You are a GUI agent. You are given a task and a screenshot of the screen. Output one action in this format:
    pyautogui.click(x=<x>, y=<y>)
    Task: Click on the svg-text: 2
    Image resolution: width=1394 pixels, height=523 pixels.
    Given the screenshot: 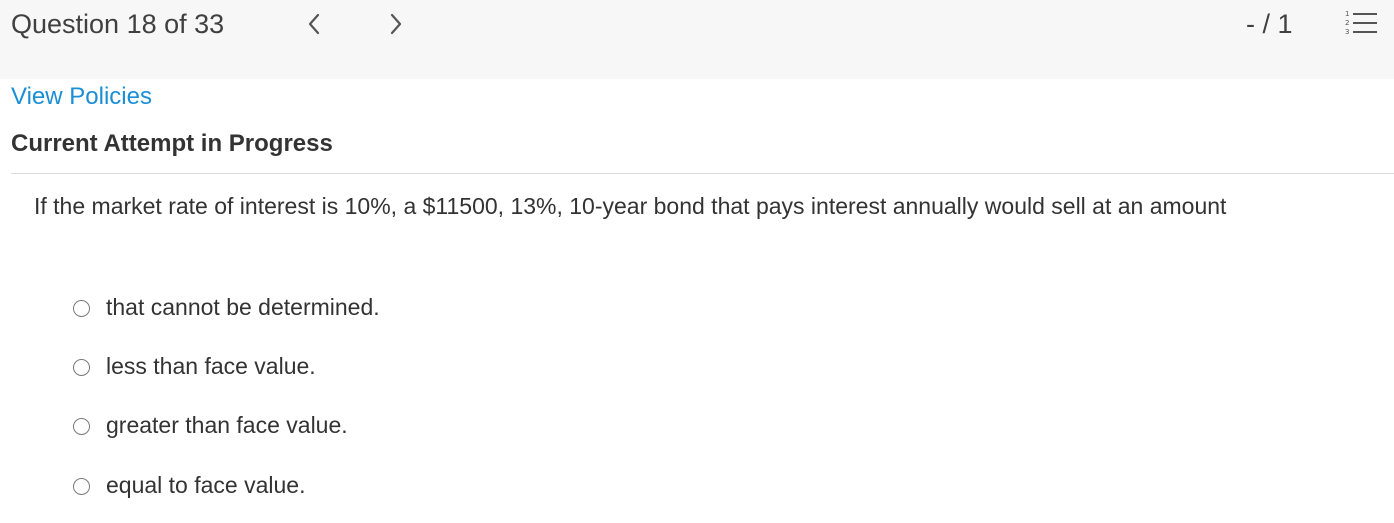 What is the action you would take?
    pyautogui.click(x=1347, y=23)
    